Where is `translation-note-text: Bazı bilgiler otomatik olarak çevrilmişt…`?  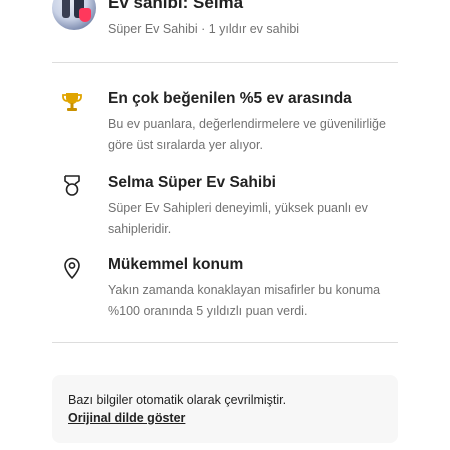 translation-note-text: Bazı bilgiler otomatik olarak çevrilmişt… is located at coordinates (177, 400).